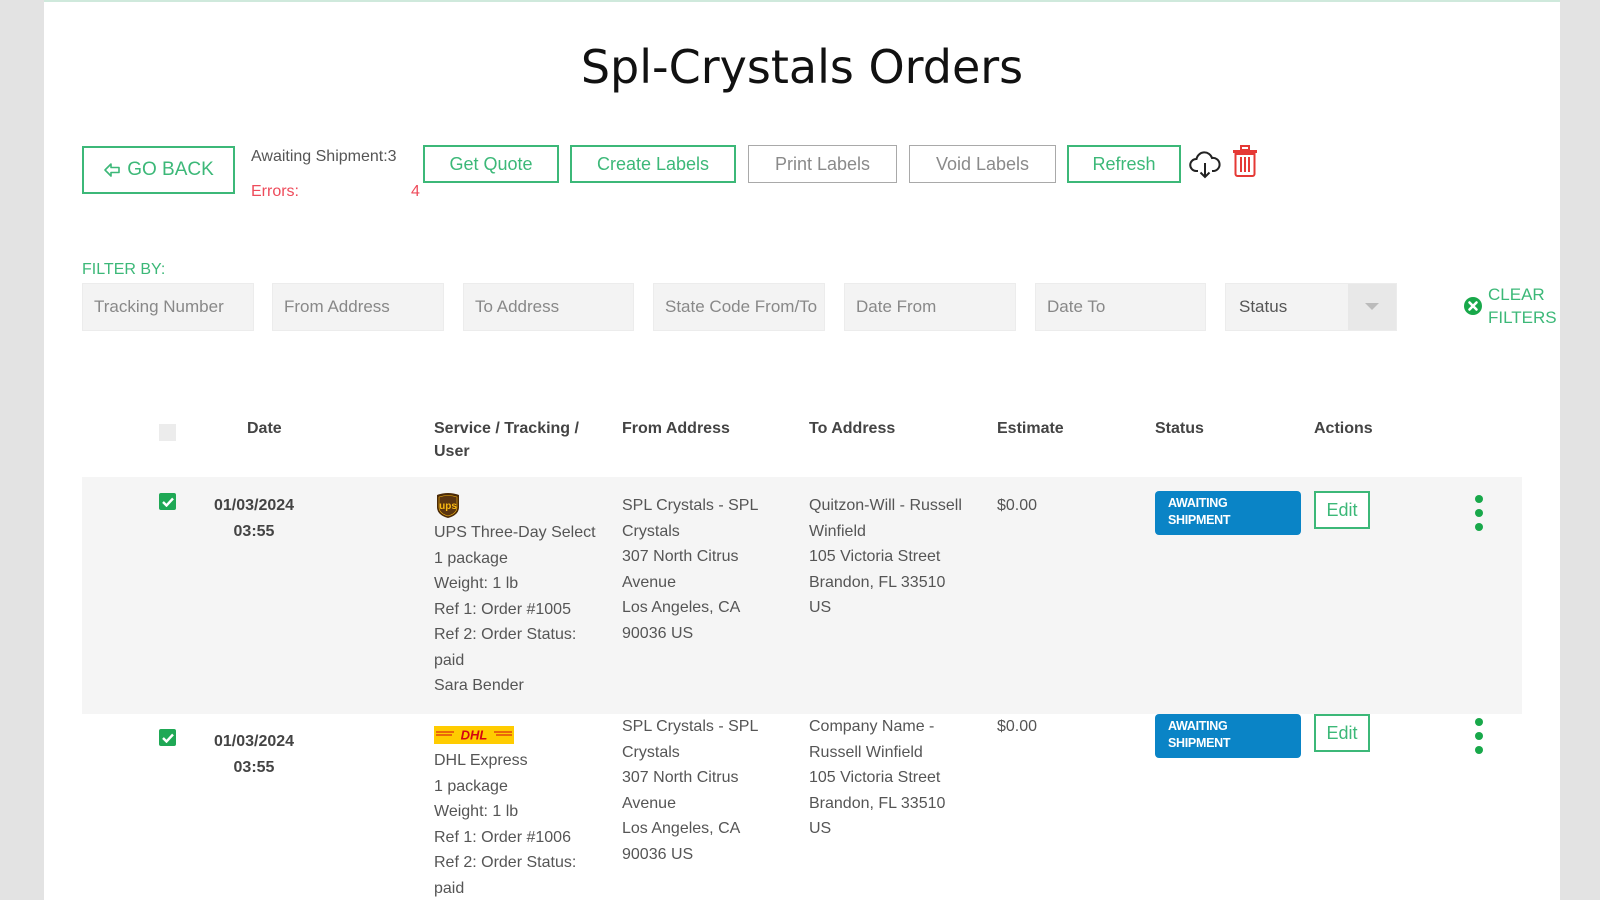  I want to click on to-address-filter: To Address, so click(548, 307).